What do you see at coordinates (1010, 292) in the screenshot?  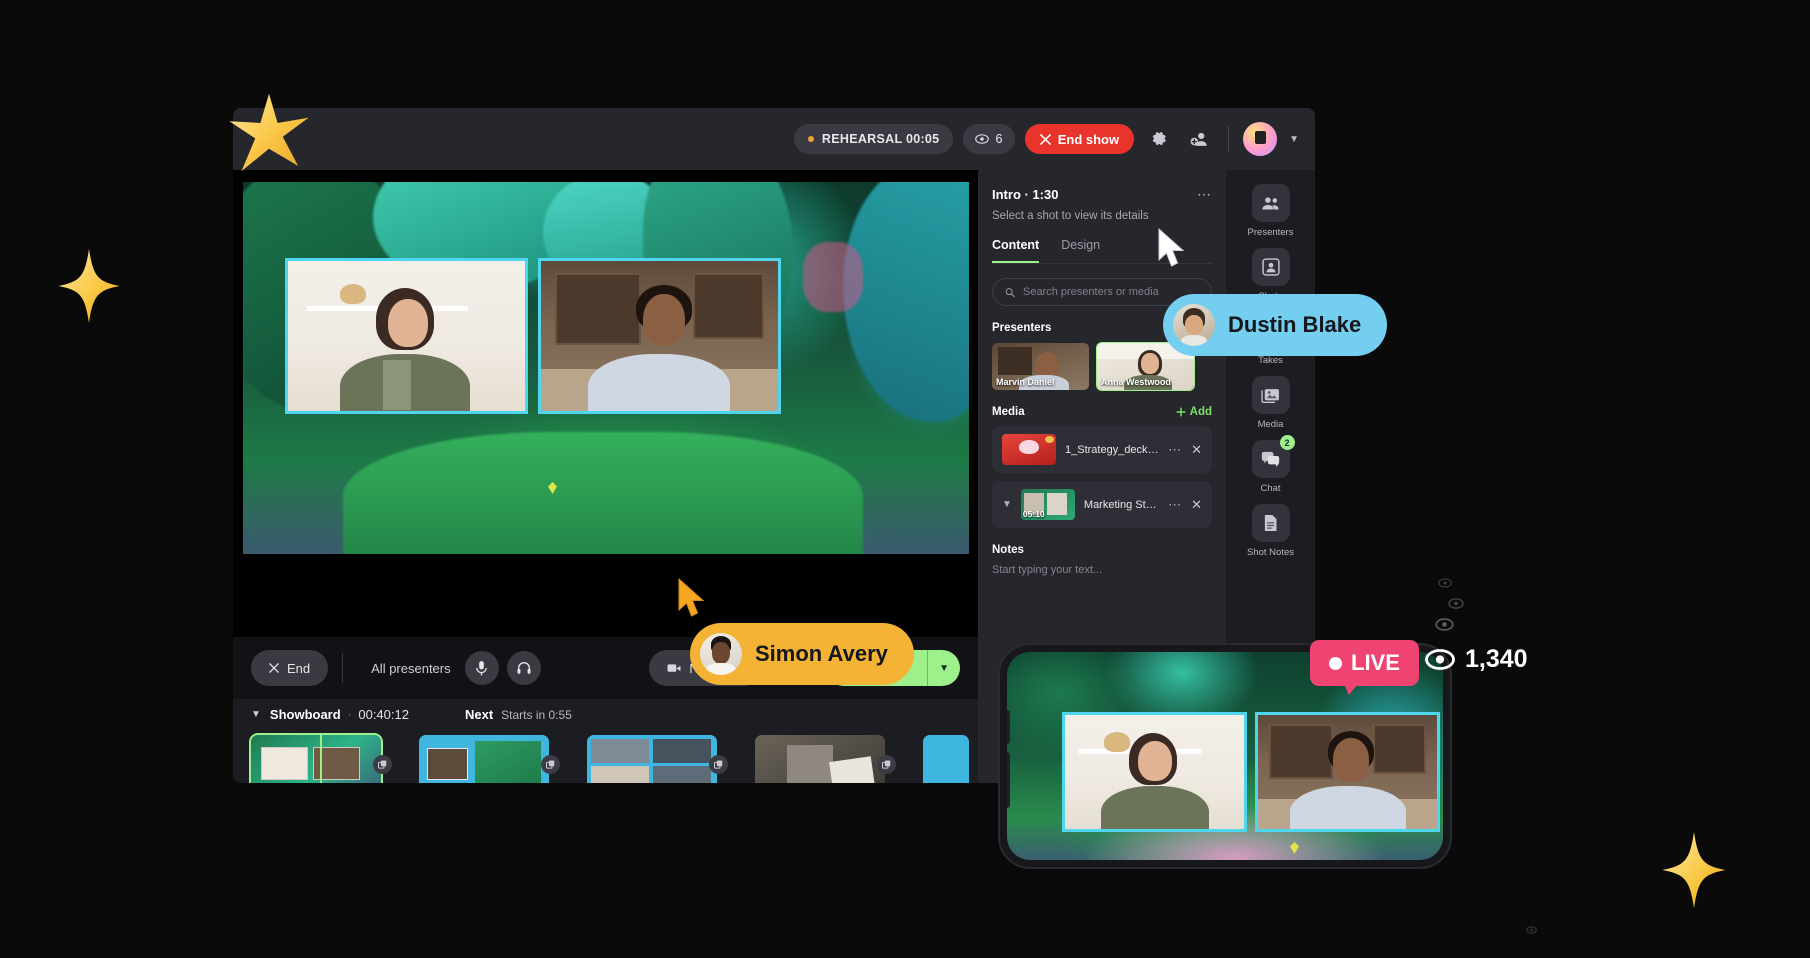 I see `search-icon` at bounding box center [1010, 292].